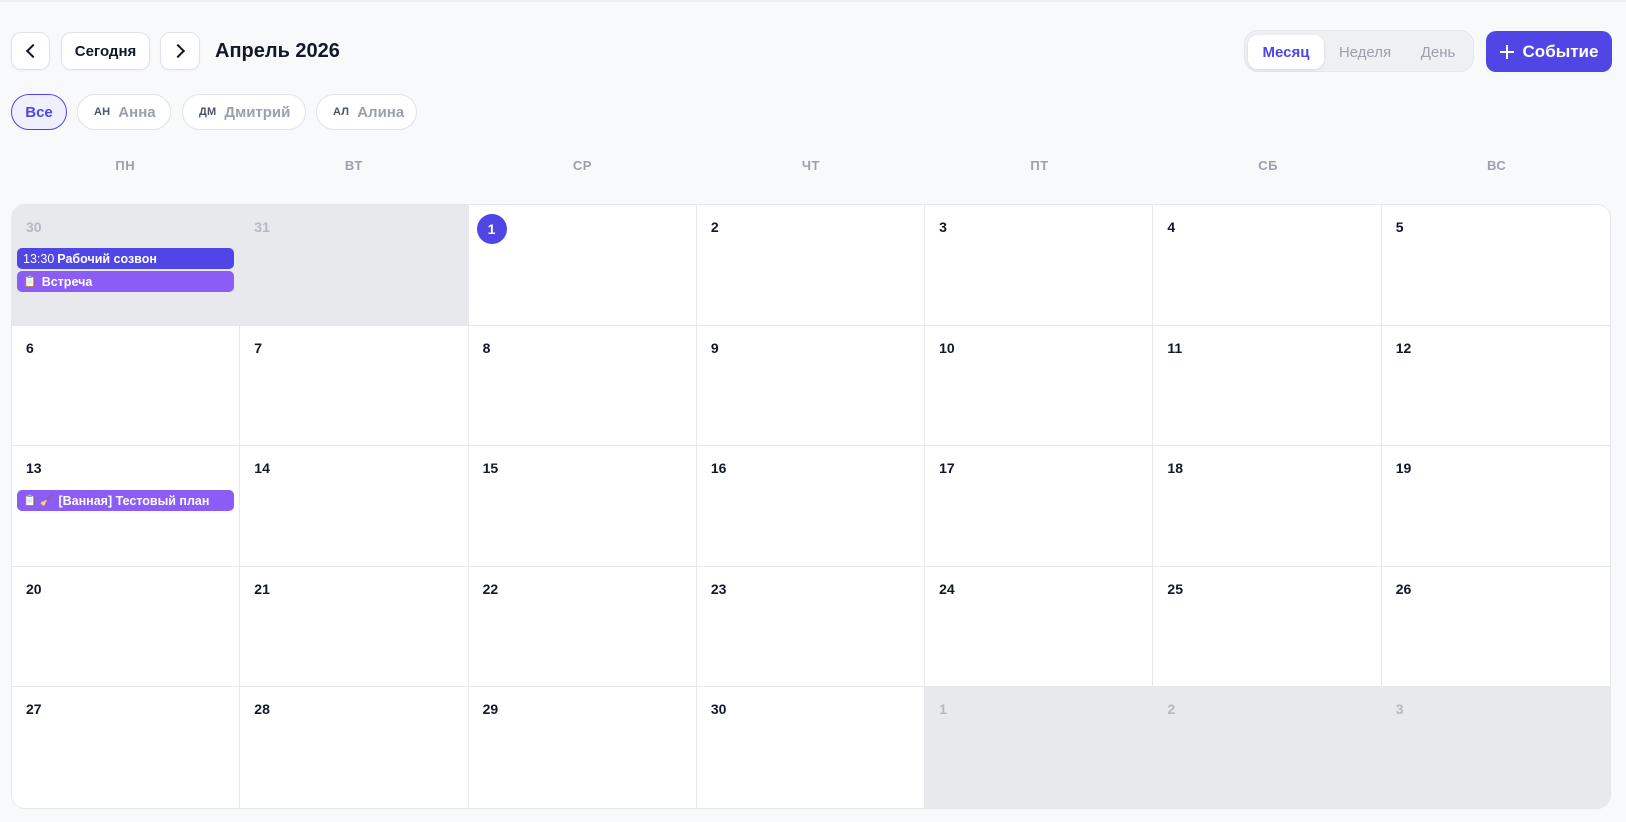 The image size is (1626, 822). I want to click on day-cell: 30 13:30 Рабочий созвон 📋 Встреча, so click(126, 265).